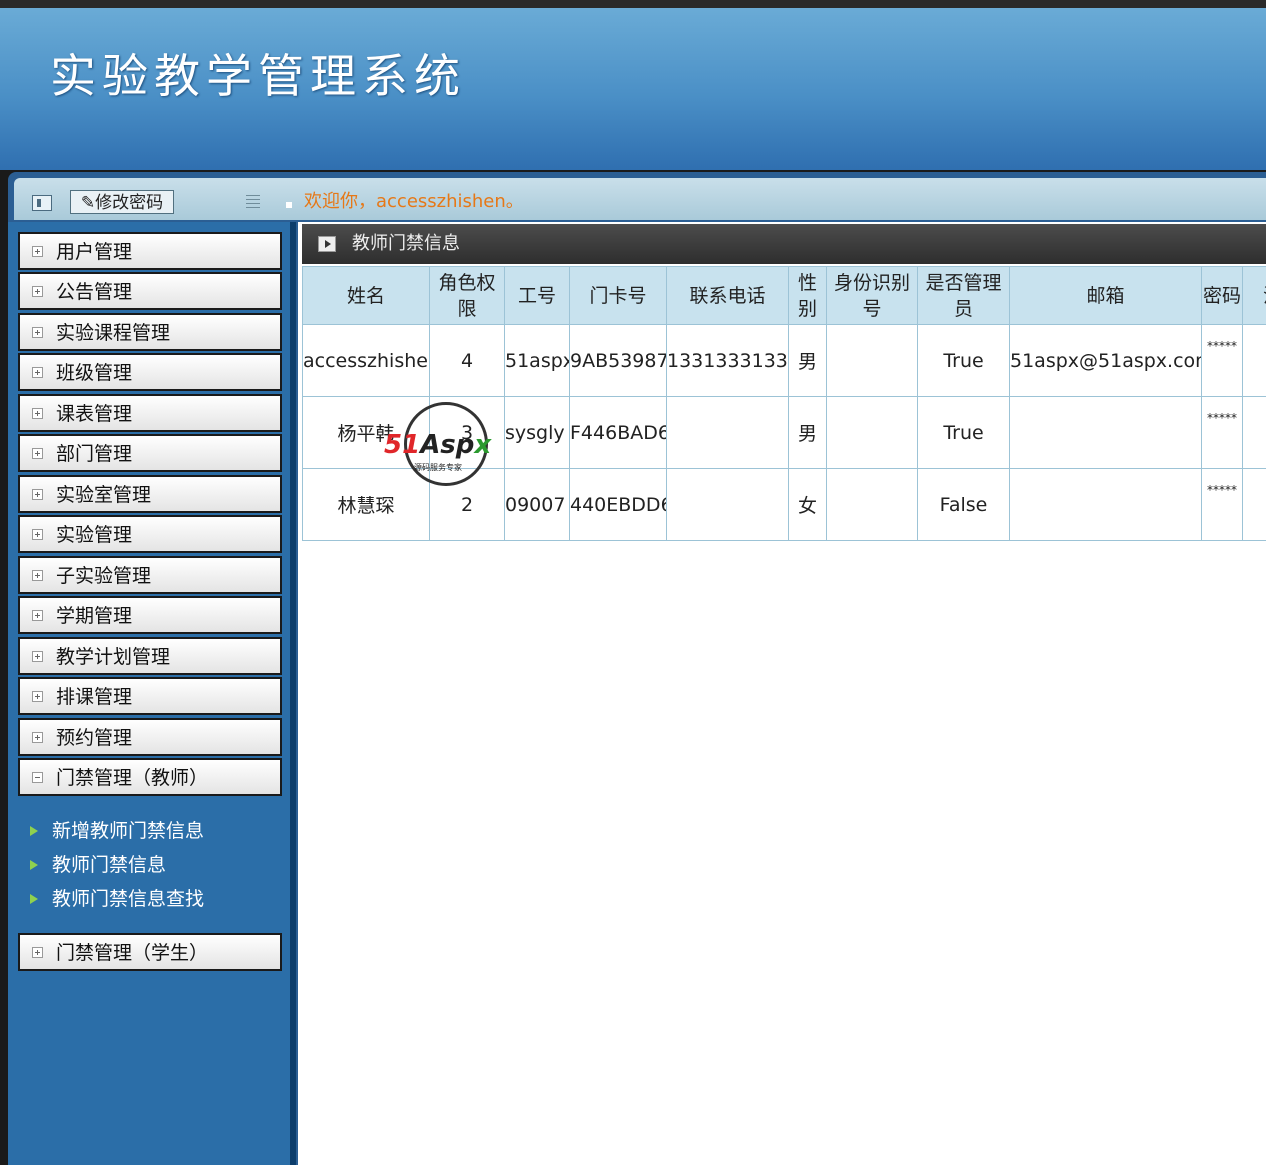 The height and width of the screenshot is (1165, 1266). Describe the element at coordinates (150, 453) in the screenshot. I see `sidebar-item: 部门管理` at that location.